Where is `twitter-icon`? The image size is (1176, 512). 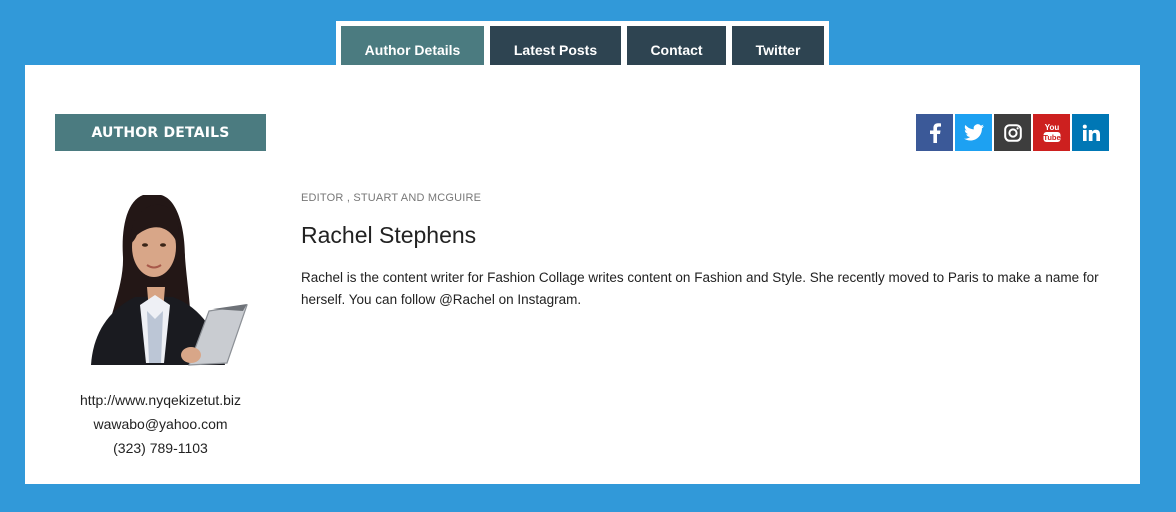 twitter-icon is located at coordinates (973, 132).